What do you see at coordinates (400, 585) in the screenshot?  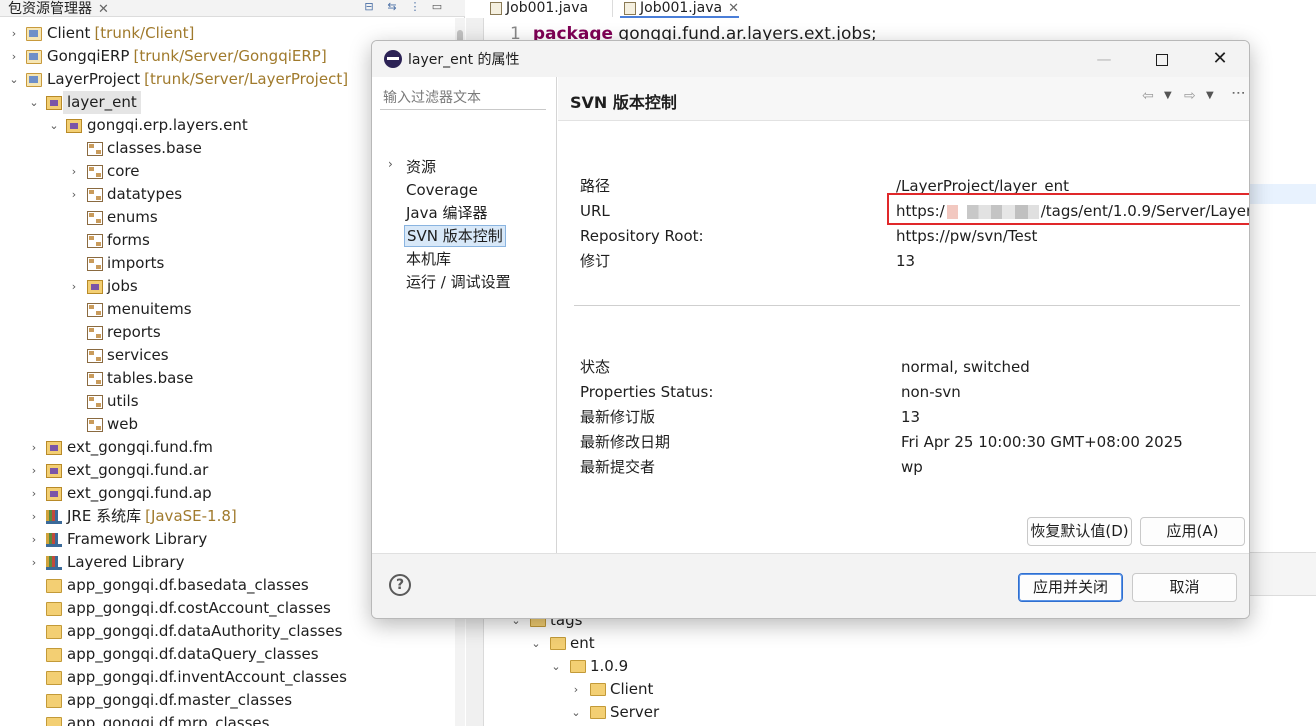 I see `help-icon: ?` at bounding box center [400, 585].